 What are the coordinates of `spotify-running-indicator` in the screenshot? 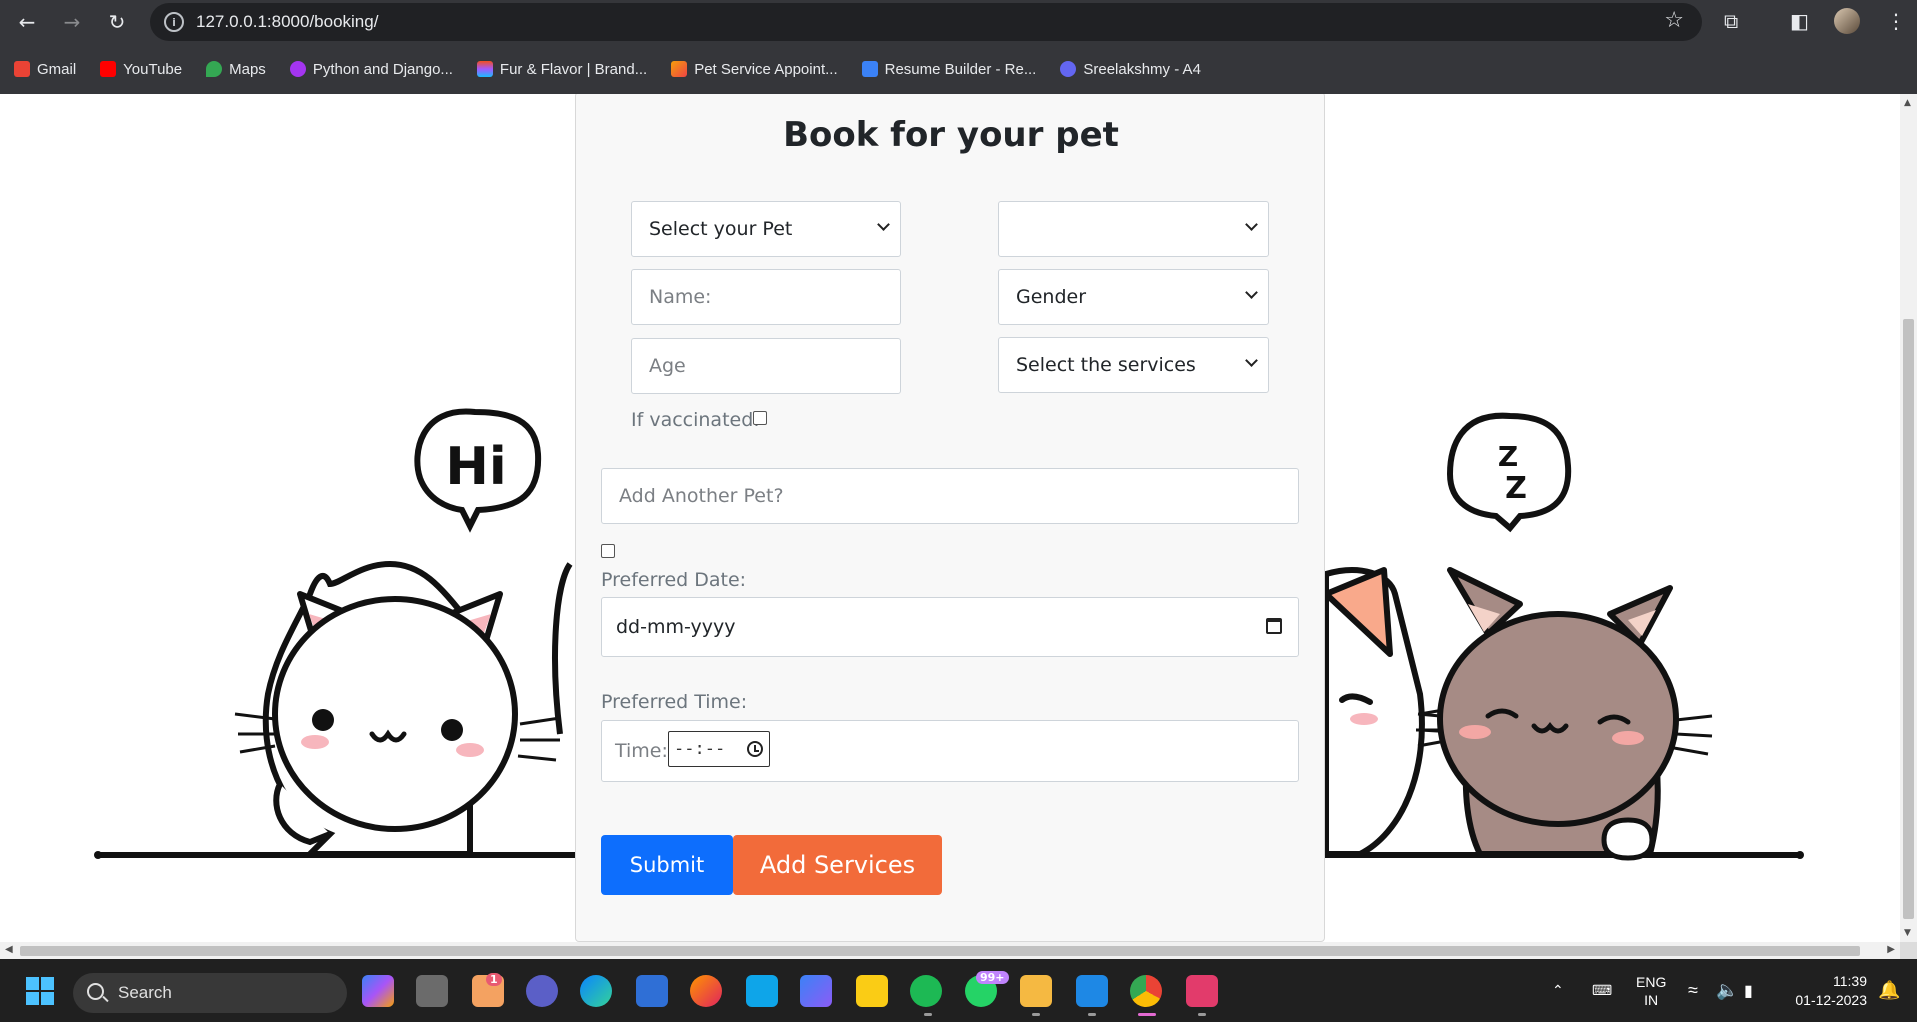 It's located at (928, 1014).